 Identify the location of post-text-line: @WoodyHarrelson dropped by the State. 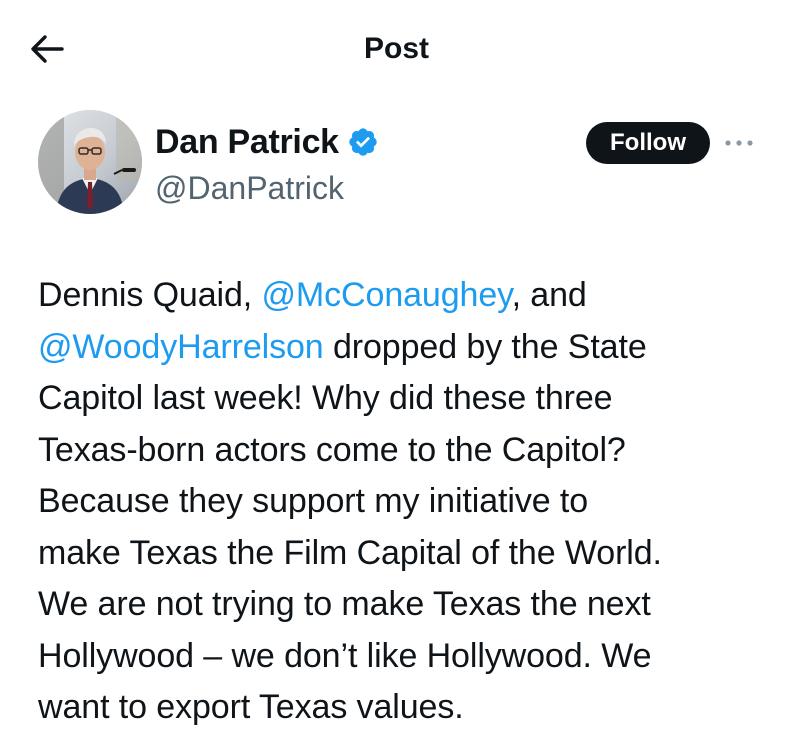
(402, 348).